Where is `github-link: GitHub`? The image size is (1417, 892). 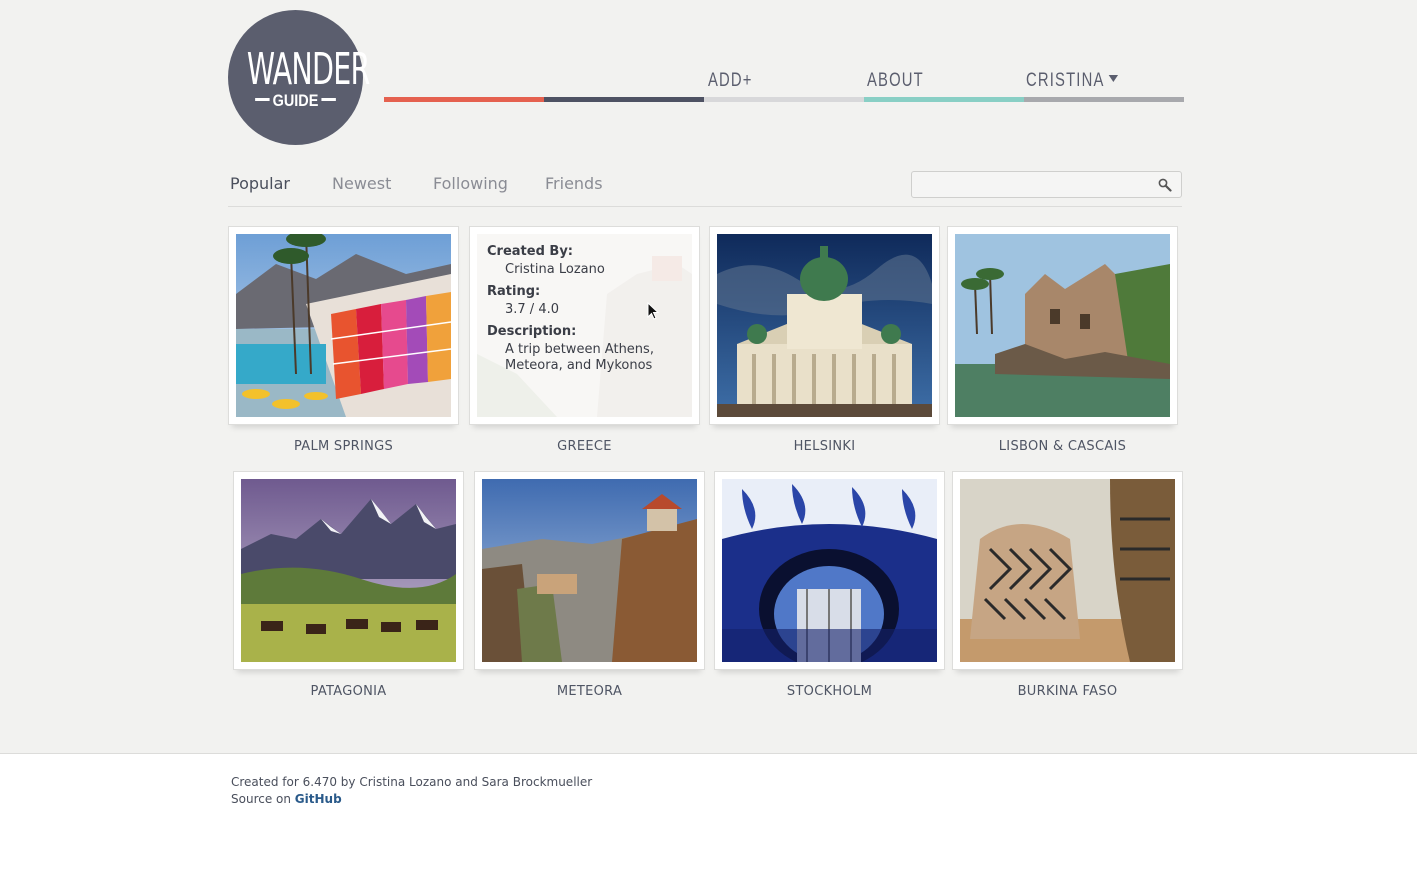 github-link: GitHub is located at coordinates (318, 799).